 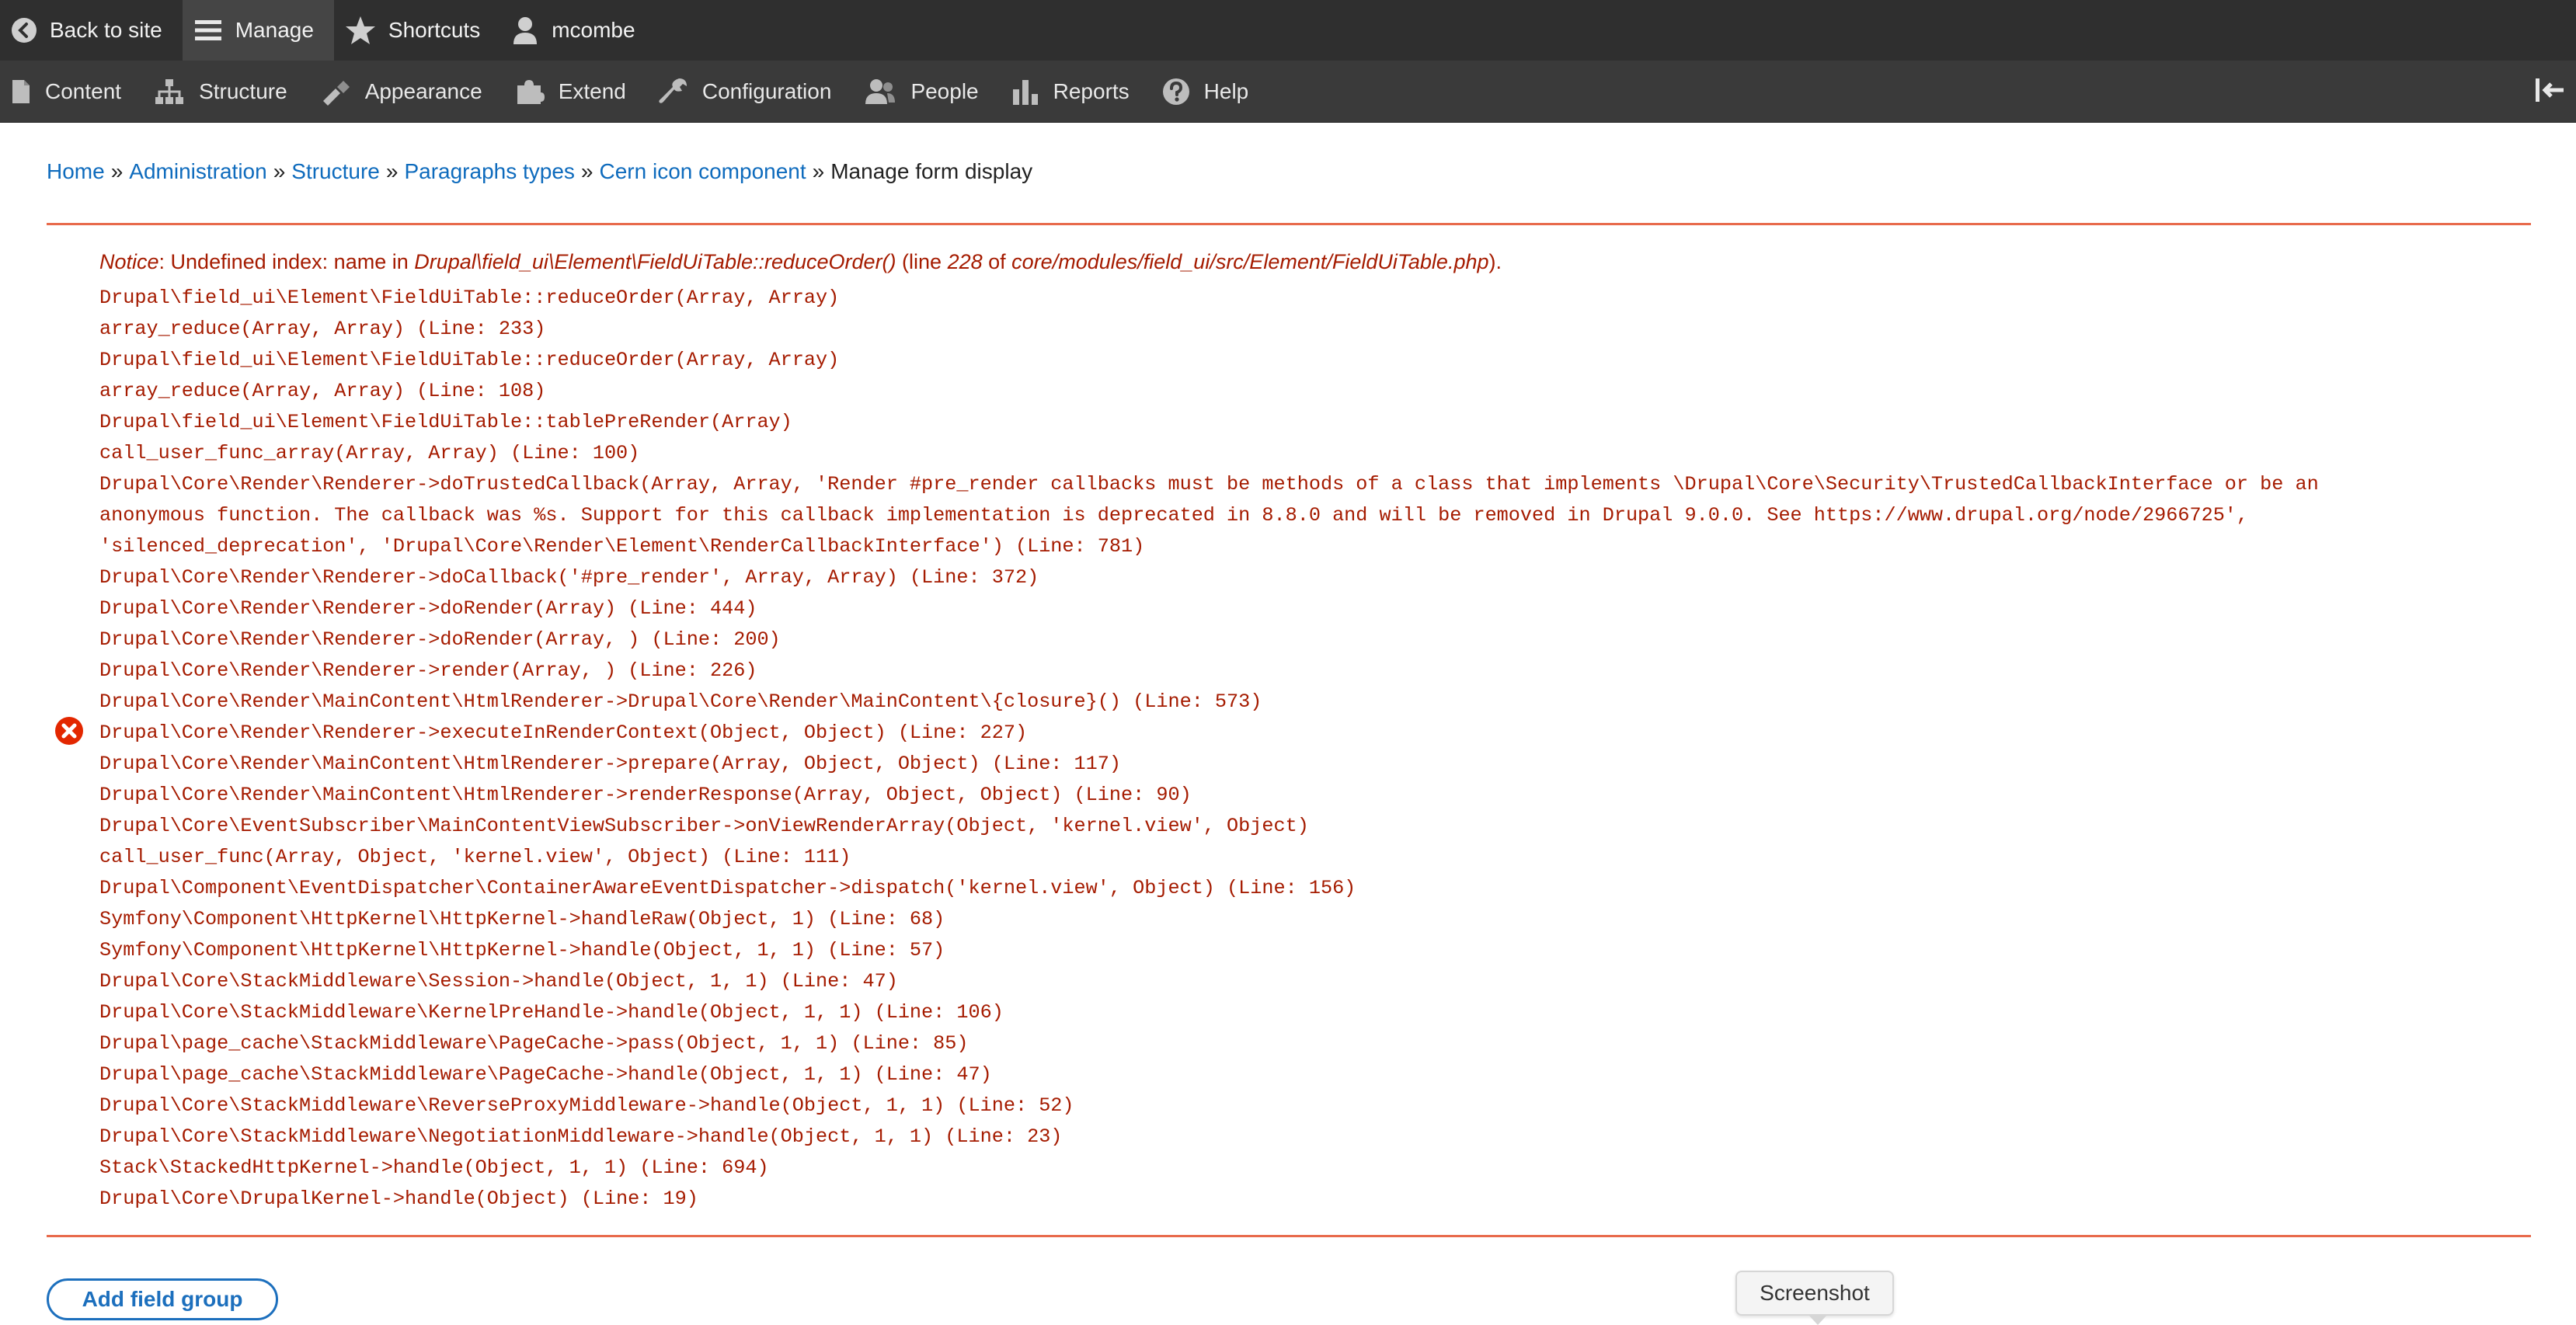 I want to click on collapse-toolbar-icon, so click(x=2550, y=90).